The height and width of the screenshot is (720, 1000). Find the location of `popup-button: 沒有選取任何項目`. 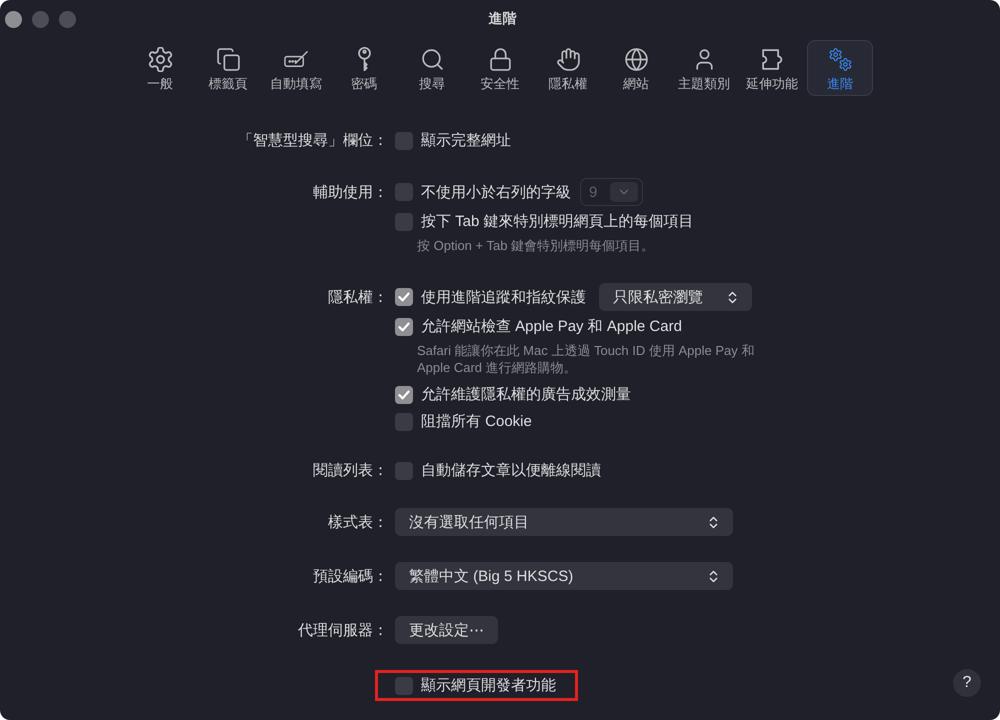

popup-button: 沒有選取任何項目 is located at coordinates (564, 522).